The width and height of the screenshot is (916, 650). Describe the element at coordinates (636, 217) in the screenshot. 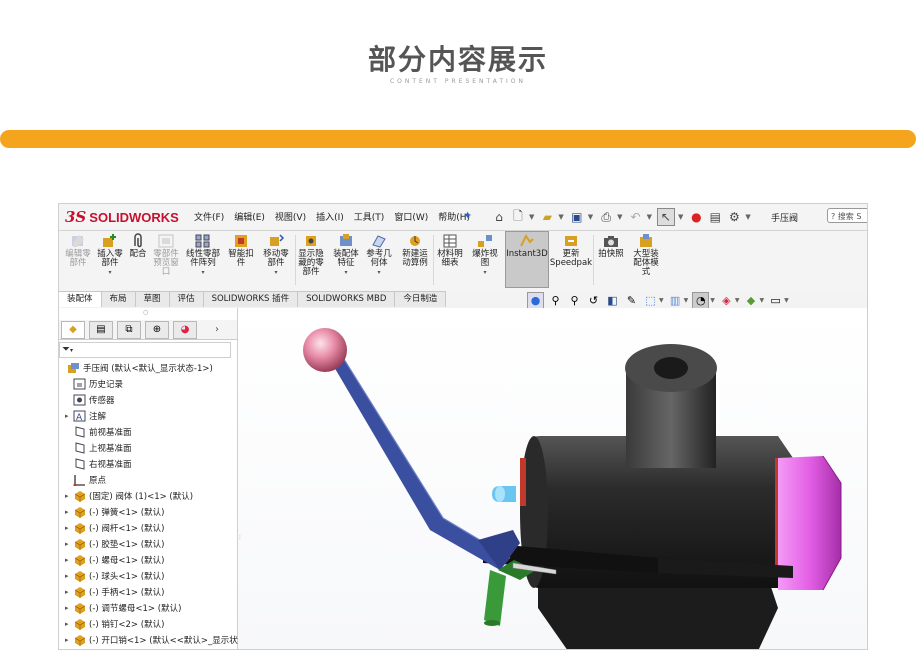

I see `undo-icon: ↶` at that location.